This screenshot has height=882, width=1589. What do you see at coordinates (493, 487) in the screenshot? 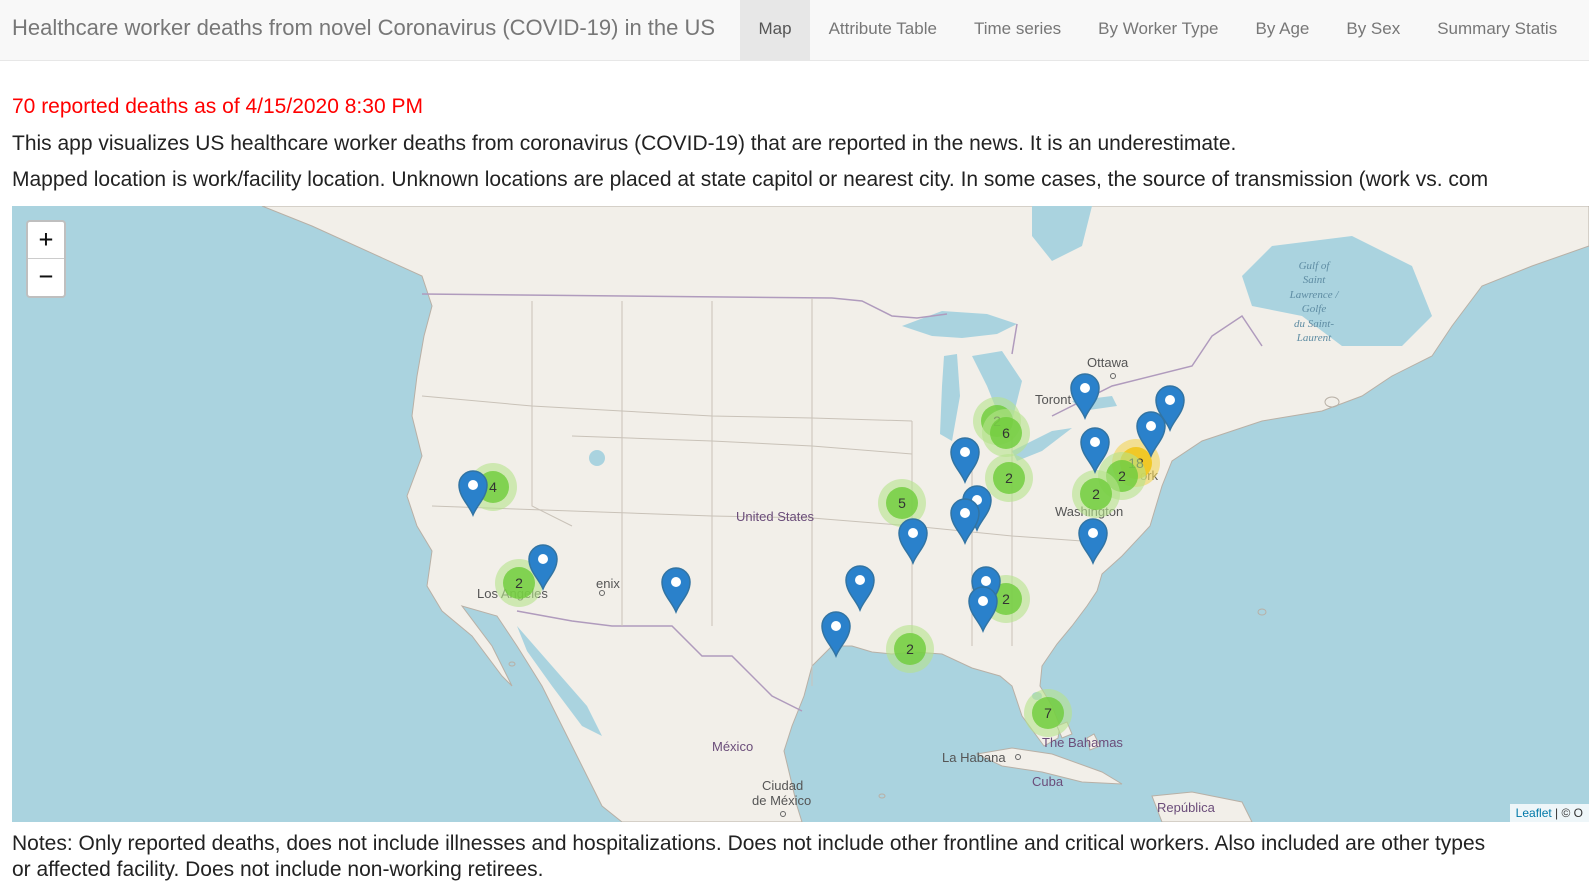
I see `svg-text: 4` at bounding box center [493, 487].